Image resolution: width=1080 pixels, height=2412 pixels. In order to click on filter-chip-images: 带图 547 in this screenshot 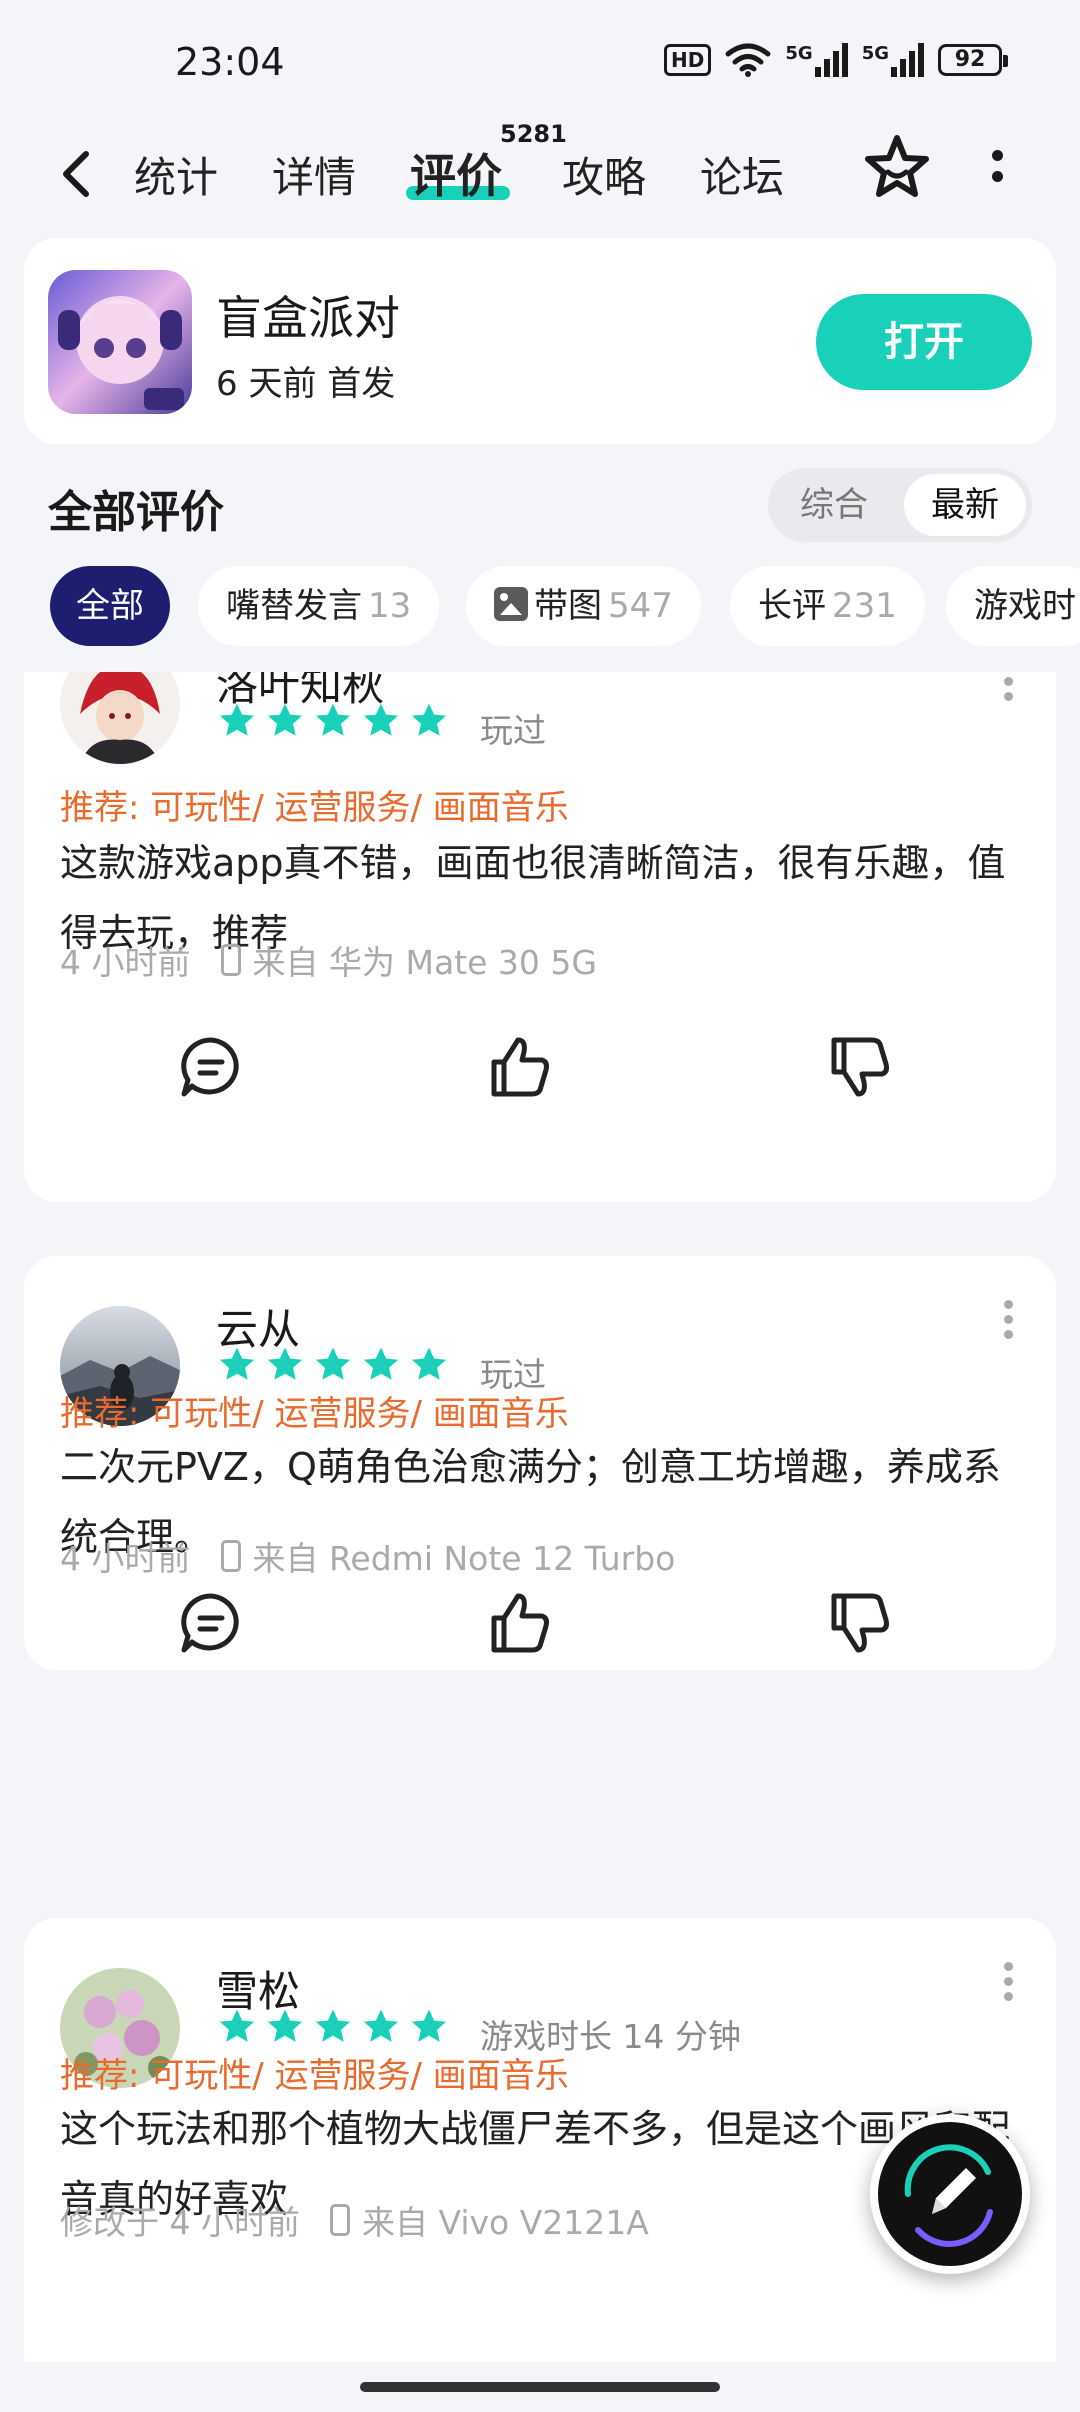, I will do `click(583, 606)`.